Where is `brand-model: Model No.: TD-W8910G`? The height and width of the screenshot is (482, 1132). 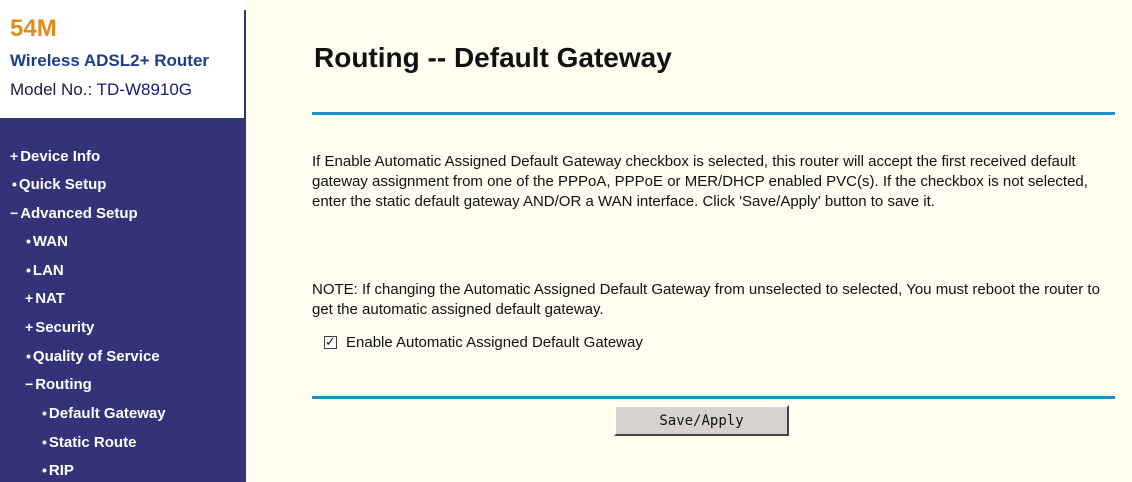
brand-model: Model No.: TD-W8910G is located at coordinates (101, 90).